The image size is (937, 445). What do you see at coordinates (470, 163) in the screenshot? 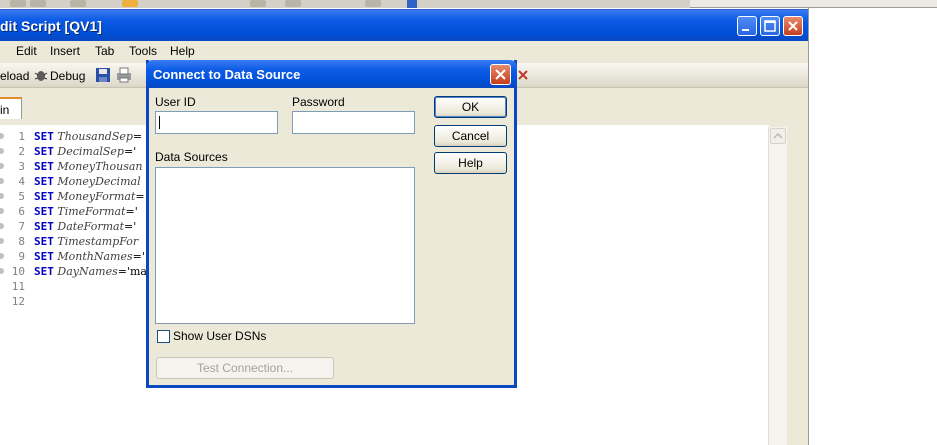
I see `help-button: Help` at bounding box center [470, 163].